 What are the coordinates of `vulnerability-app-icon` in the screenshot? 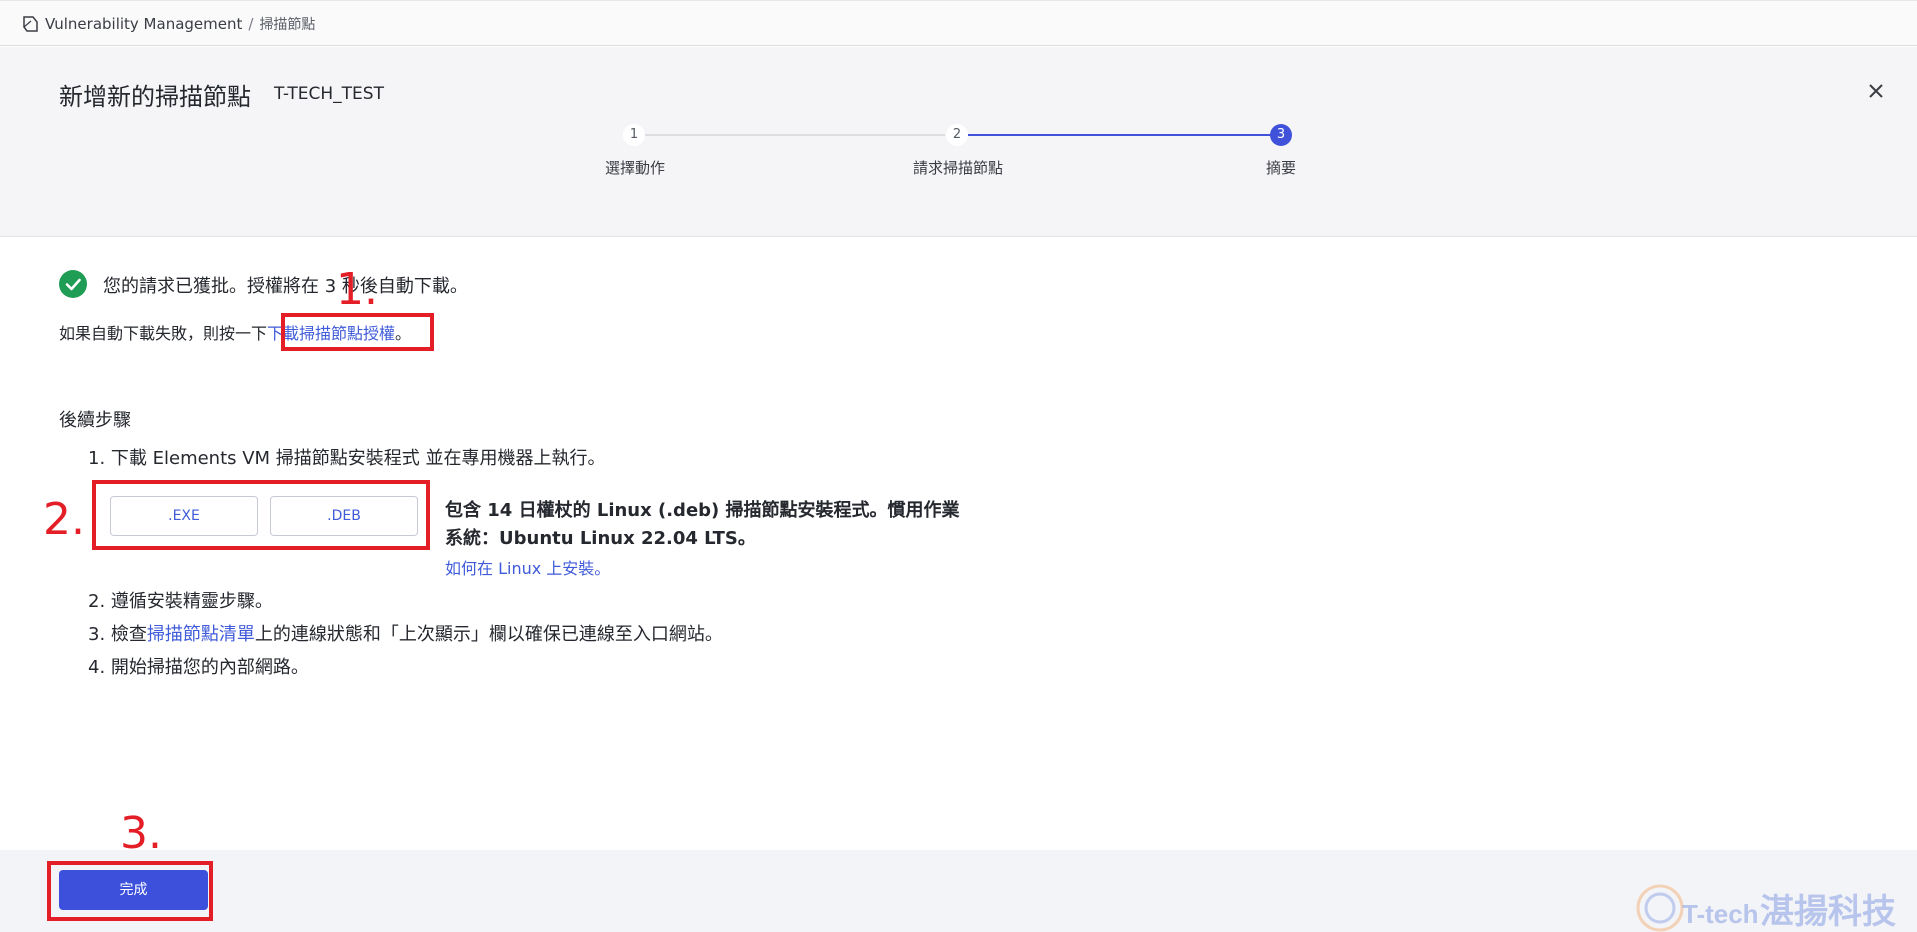 It's located at (30, 24).